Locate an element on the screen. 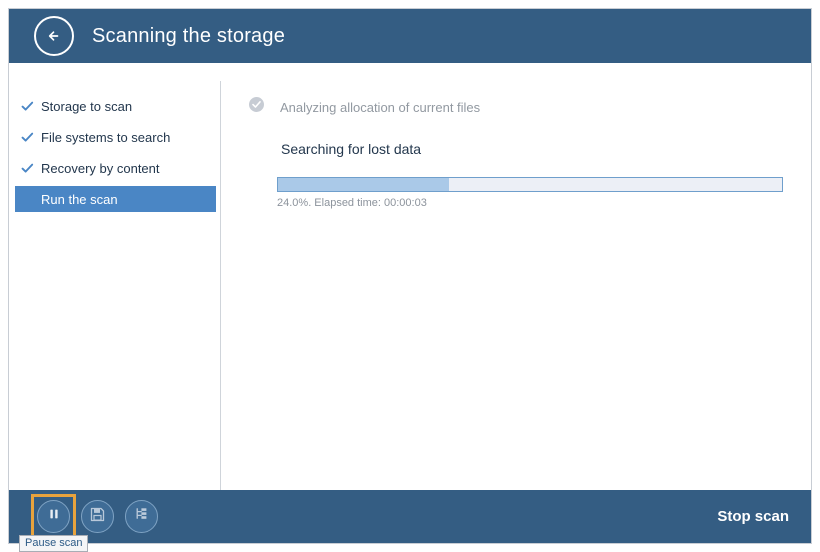 The height and width of the screenshot is (552, 820). stop-scan-button: Stop scan is located at coordinates (753, 516).